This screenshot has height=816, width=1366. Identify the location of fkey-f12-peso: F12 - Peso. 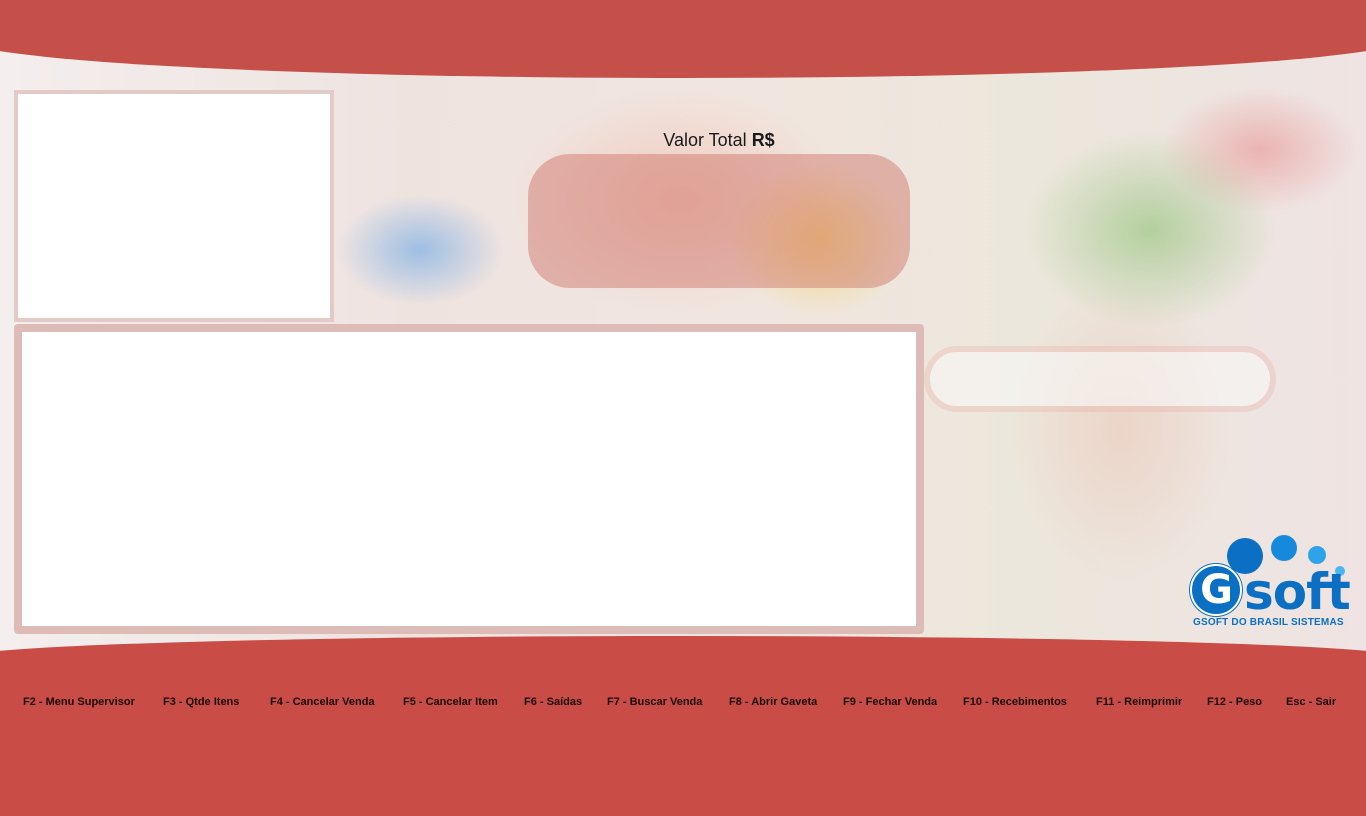
(1234, 702).